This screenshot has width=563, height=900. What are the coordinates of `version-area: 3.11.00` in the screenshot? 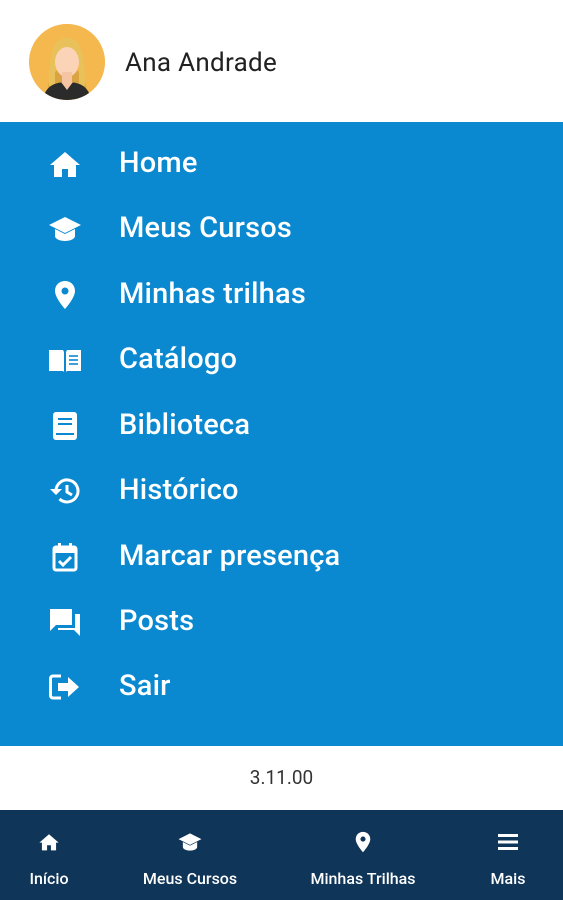 It's located at (281, 778).